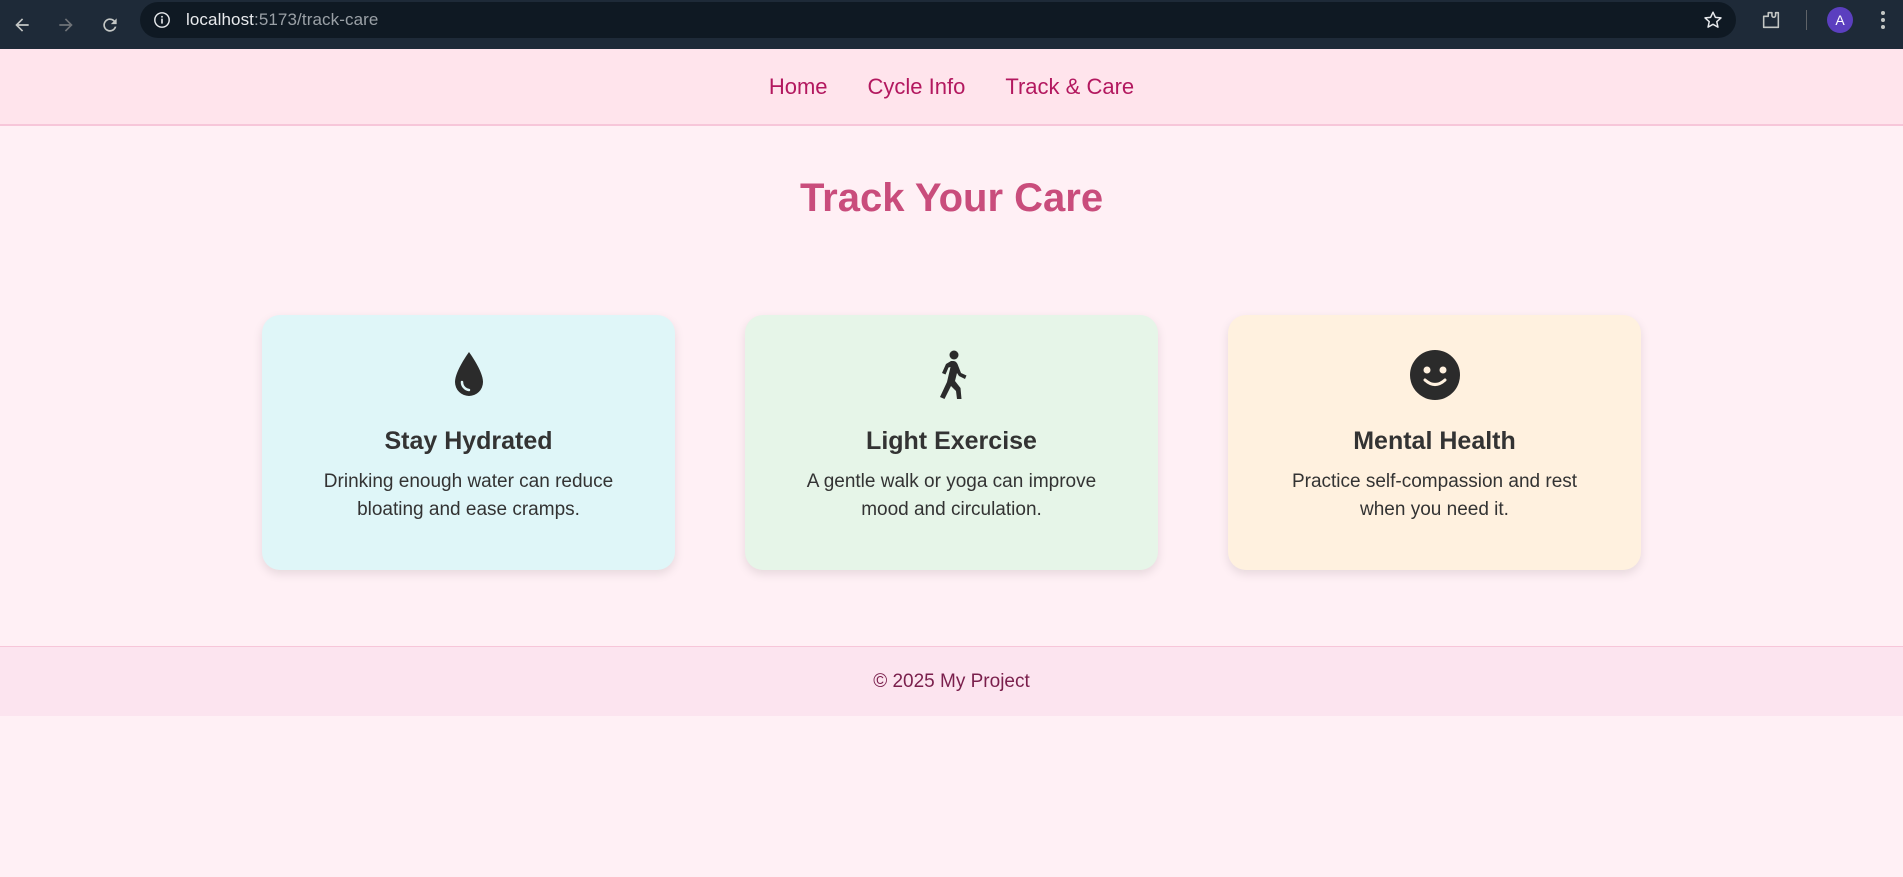  I want to click on smiley-face-icon, so click(1434, 375).